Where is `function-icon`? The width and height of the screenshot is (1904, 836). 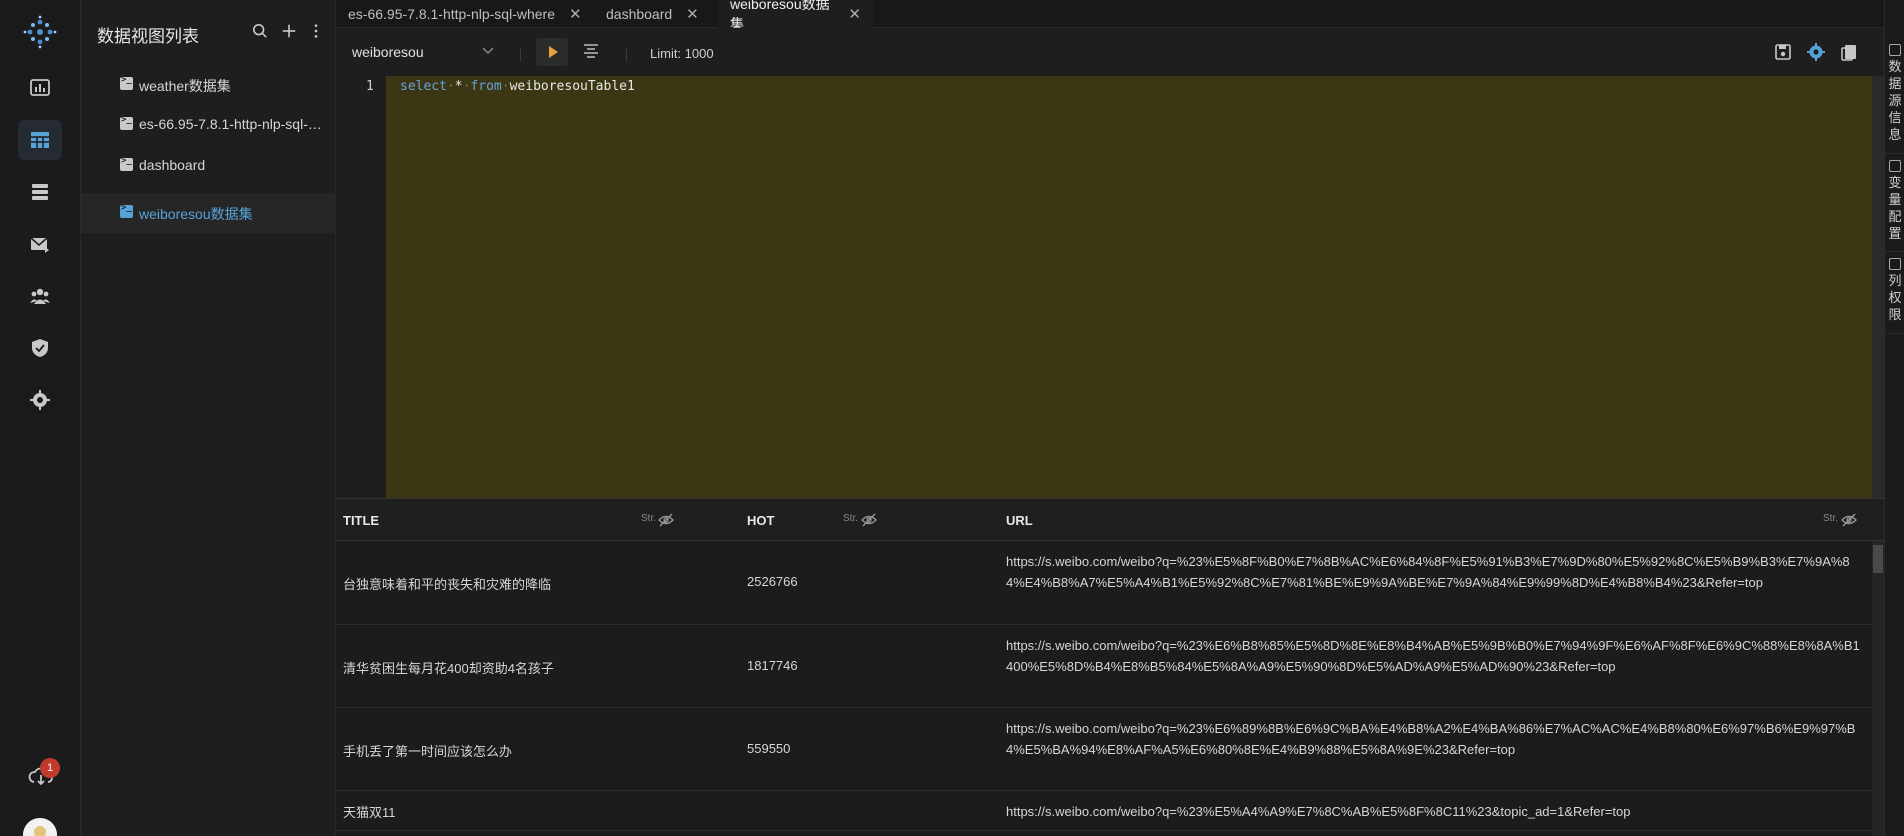
function-icon is located at coordinates (1895, 166).